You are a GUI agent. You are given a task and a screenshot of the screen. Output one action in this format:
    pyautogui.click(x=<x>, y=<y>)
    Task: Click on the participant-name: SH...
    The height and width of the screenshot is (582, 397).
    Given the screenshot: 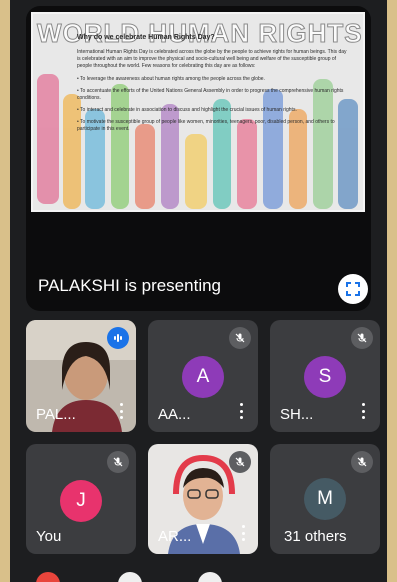 What is the action you would take?
    pyautogui.click(x=297, y=414)
    